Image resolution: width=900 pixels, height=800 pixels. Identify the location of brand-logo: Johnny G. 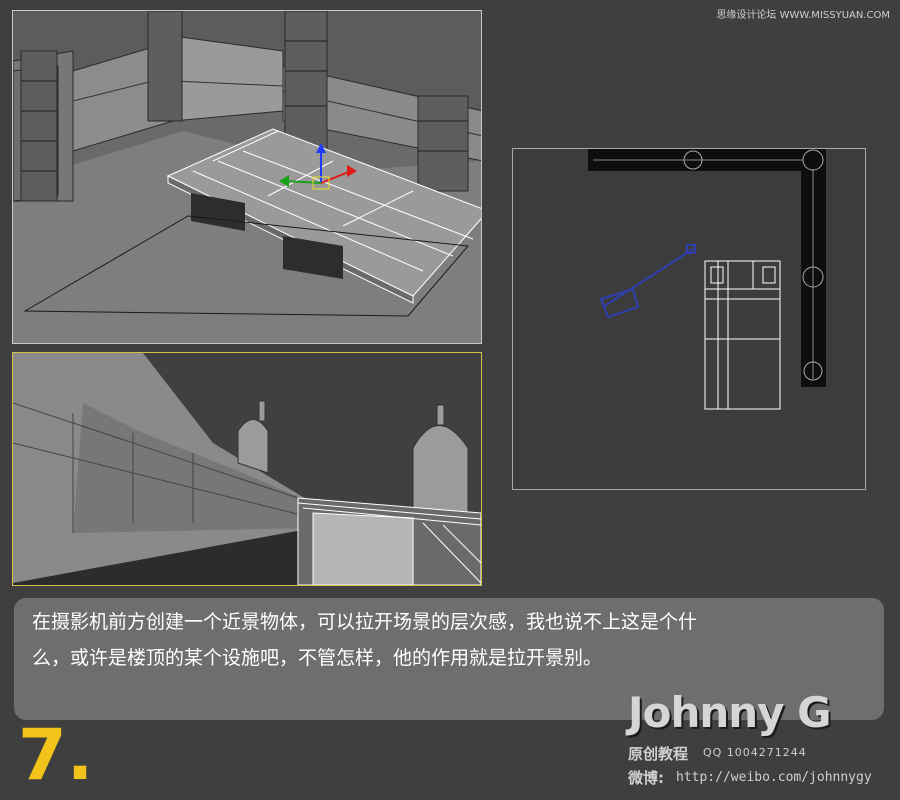
(729, 712).